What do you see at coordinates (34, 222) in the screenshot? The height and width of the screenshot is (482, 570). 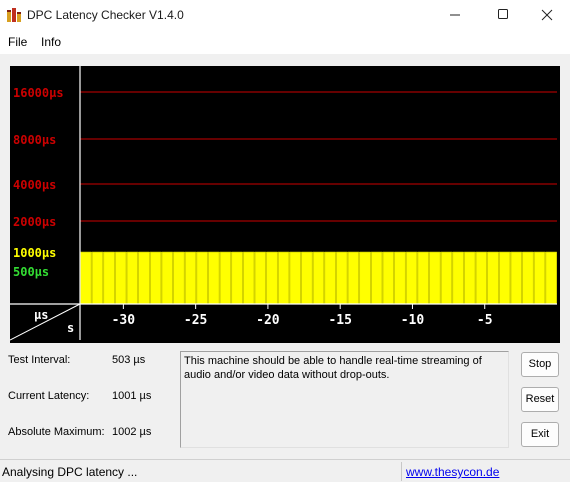 I see `y-tick-label: 2000µs` at bounding box center [34, 222].